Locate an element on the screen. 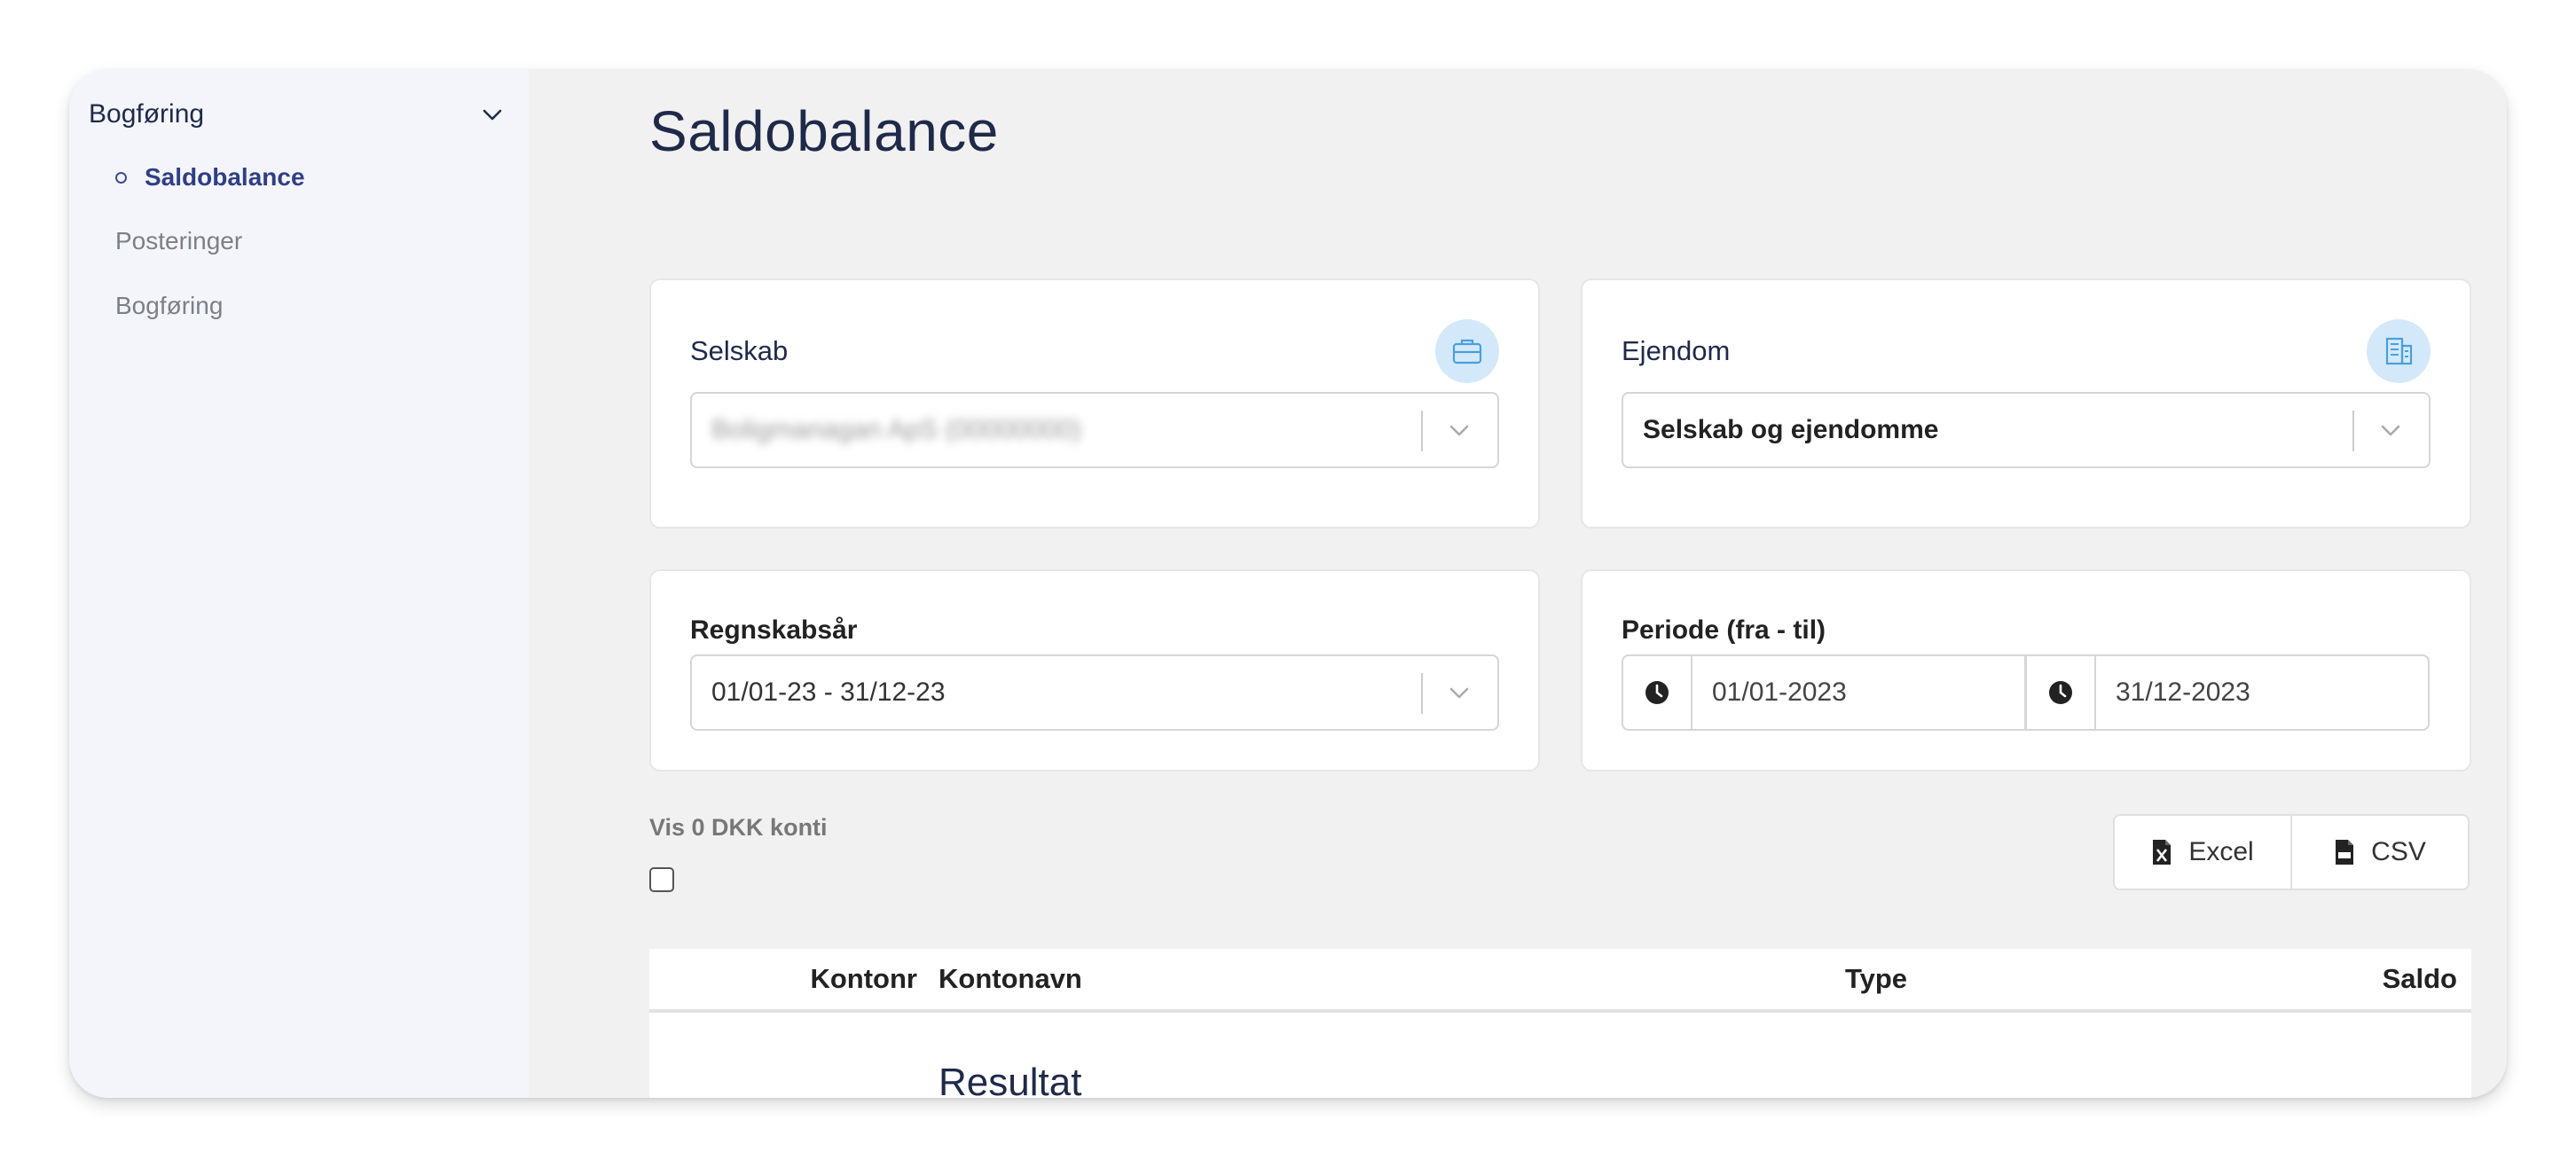  export-csv-label: CSV is located at coordinates (2398, 851).